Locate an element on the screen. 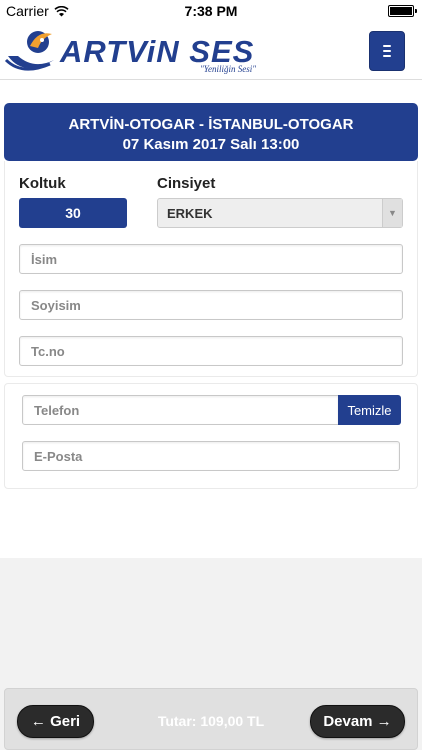  battery-icon is located at coordinates (402, 11).